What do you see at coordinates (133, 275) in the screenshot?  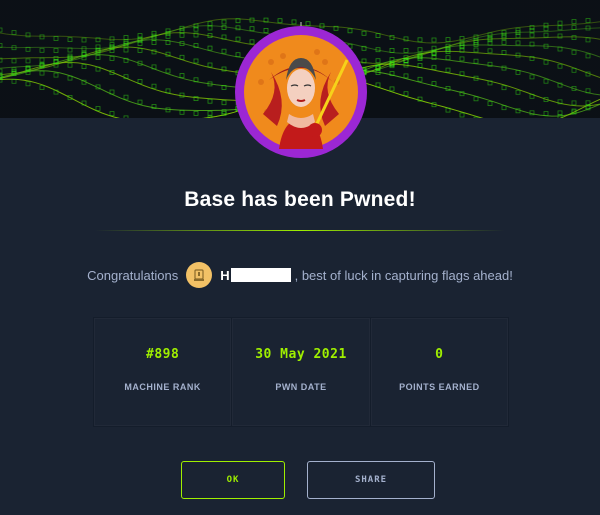 I see `congrats-prefix: Congratulations` at bounding box center [133, 275].